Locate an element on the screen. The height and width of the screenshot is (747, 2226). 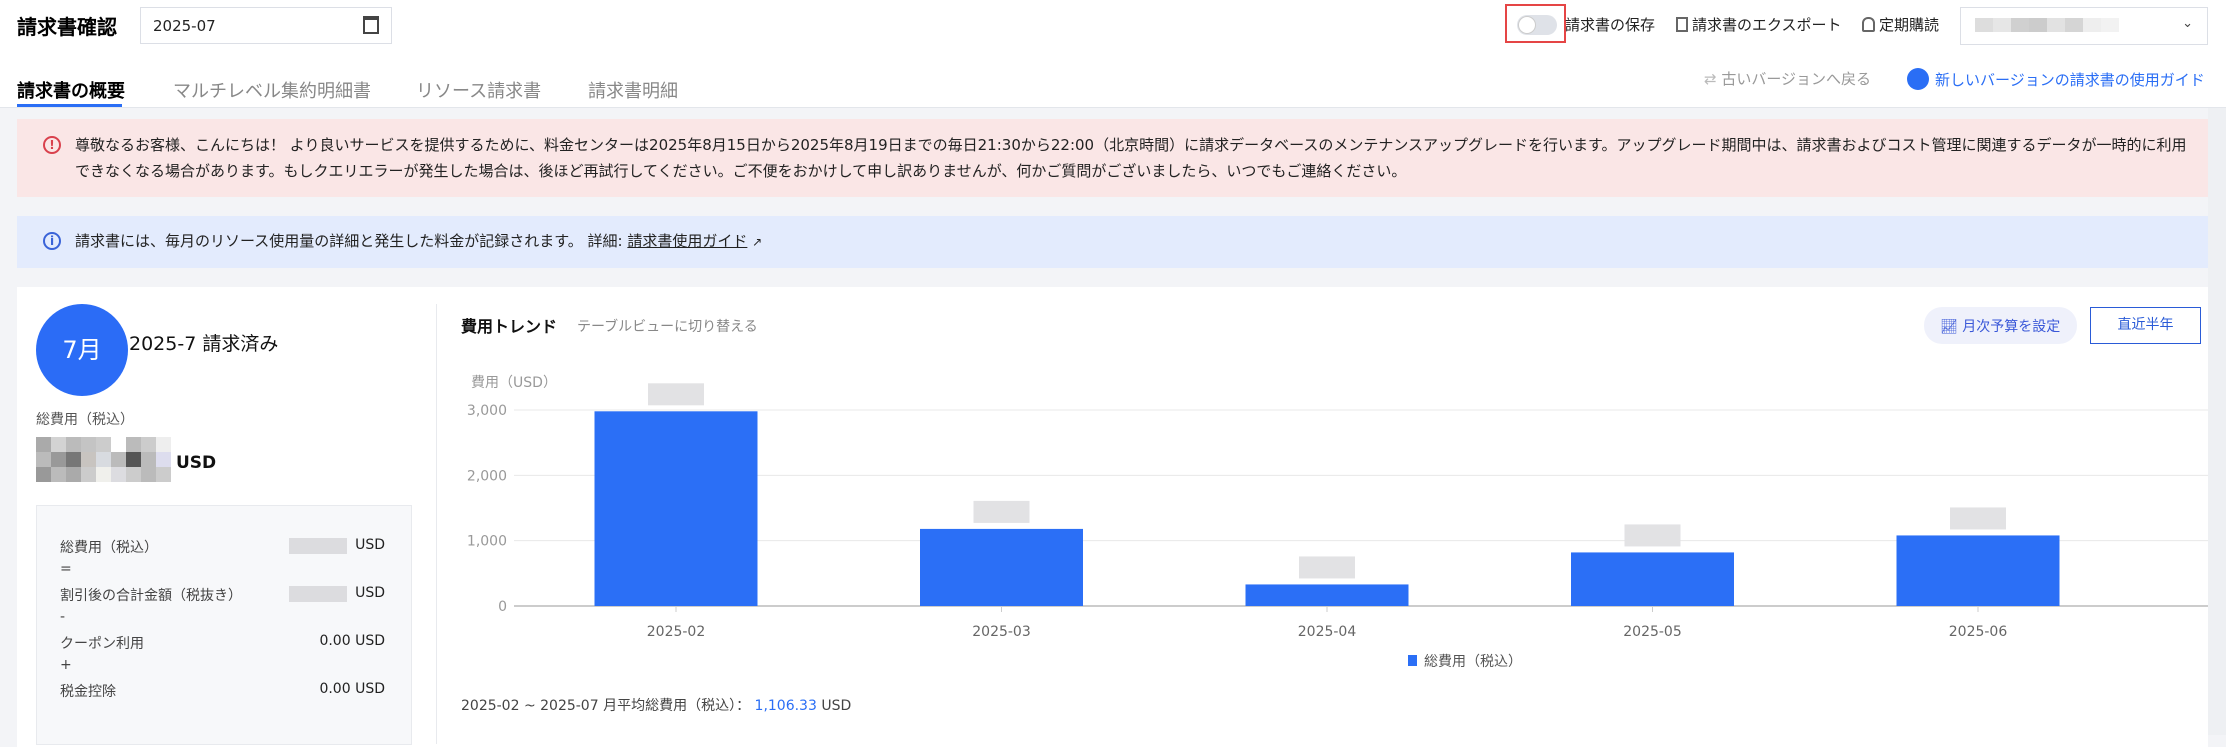
bell-icon is located at coordinates (1868, 24).